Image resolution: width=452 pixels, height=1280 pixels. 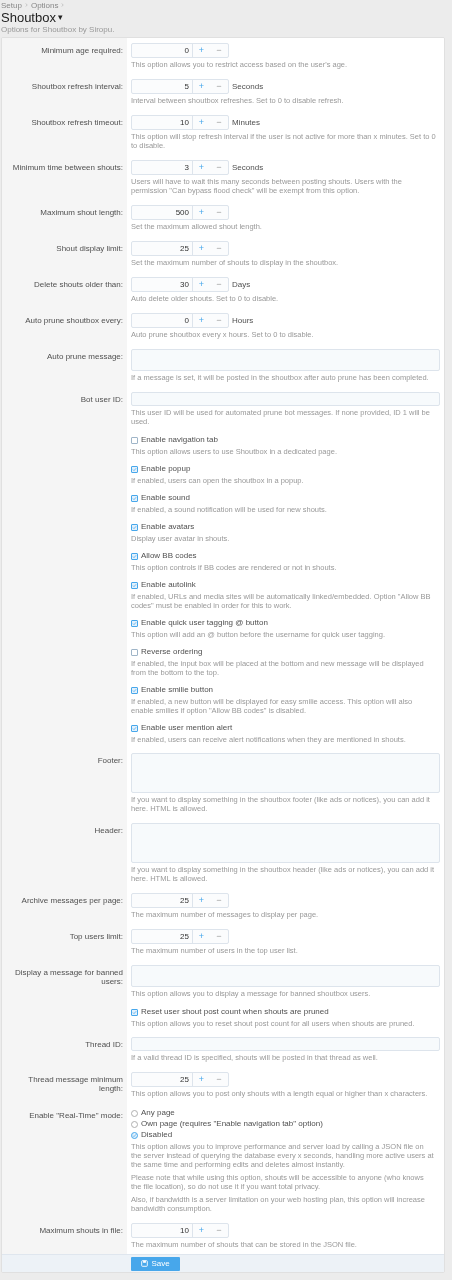 I want to click on checkbox-option: Reset user shout post count when shouts are pruned, so click(x=285, y=1012).